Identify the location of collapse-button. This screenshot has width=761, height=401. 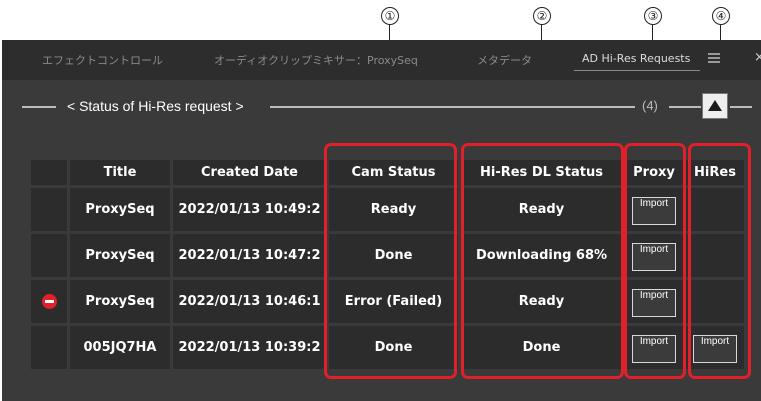
(715, 106).